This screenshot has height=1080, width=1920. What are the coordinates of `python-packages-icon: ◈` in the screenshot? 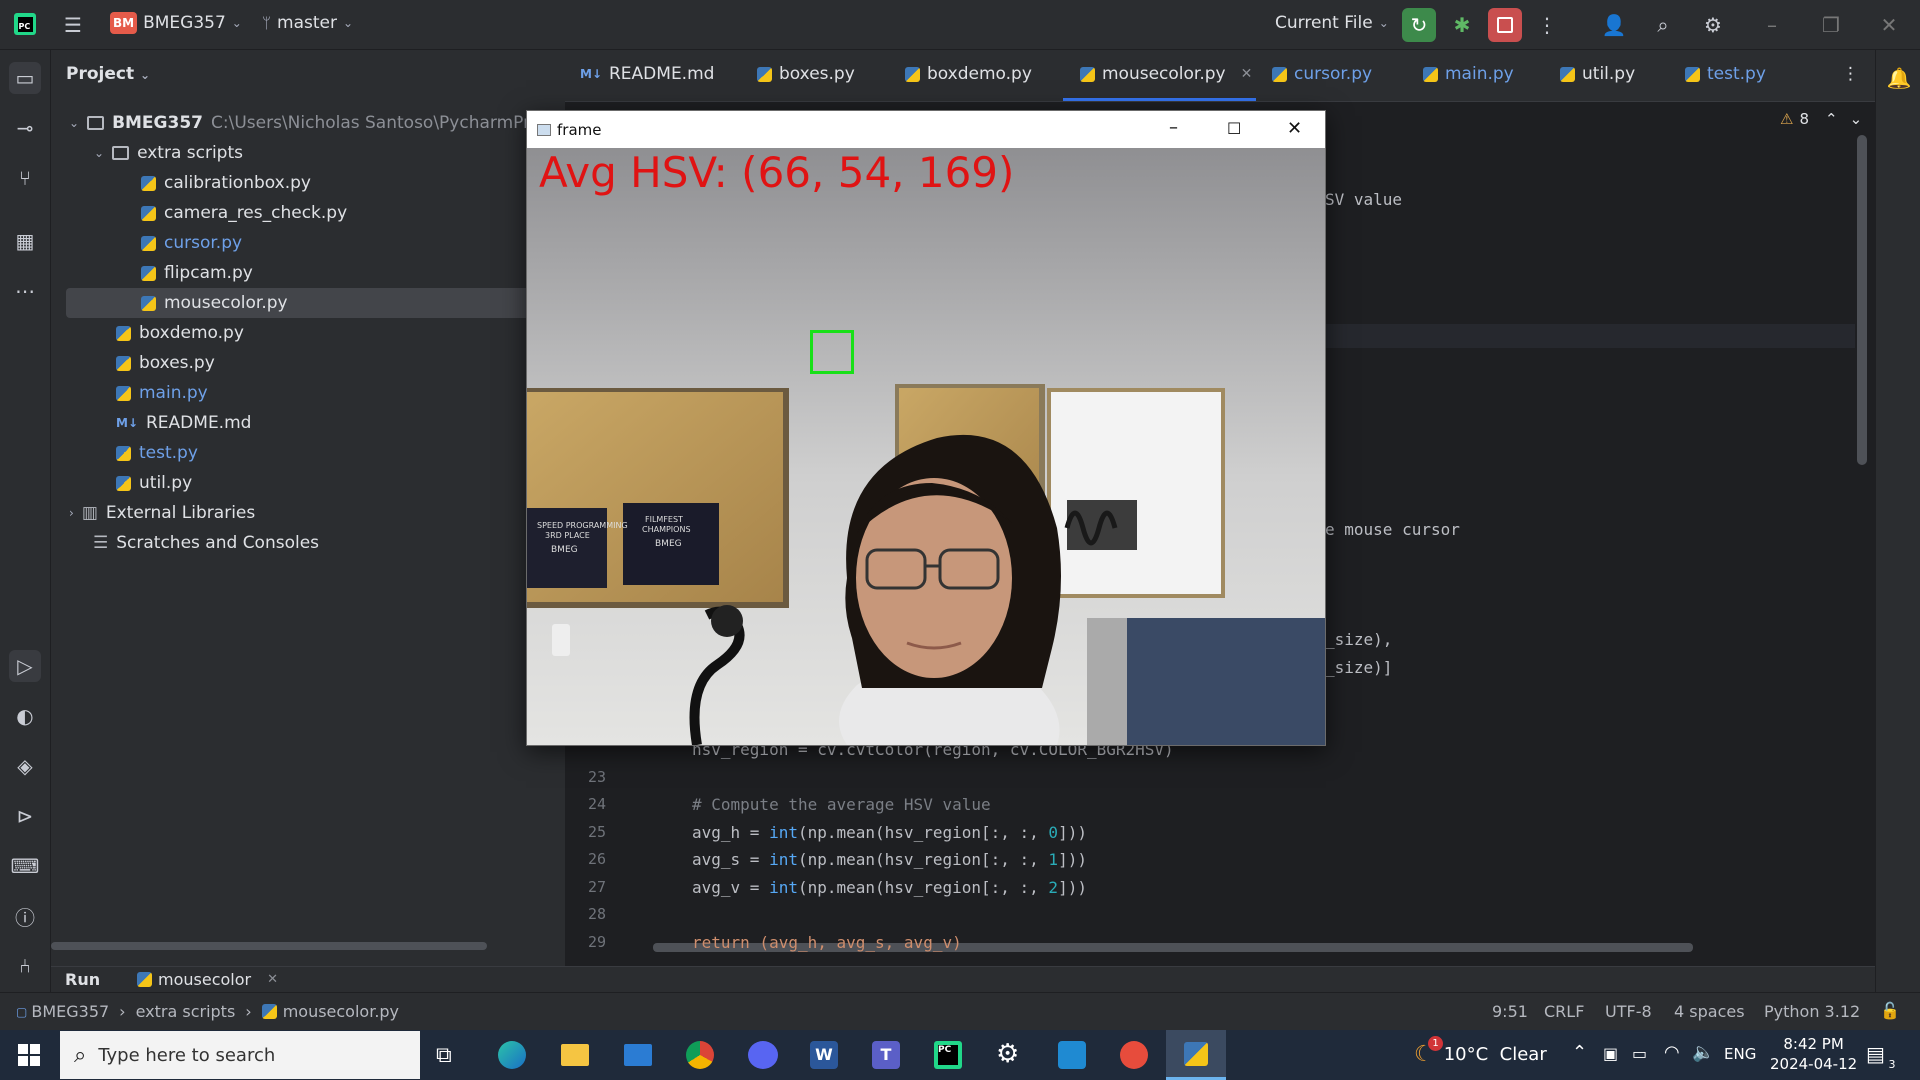 It's located at (25, 766).